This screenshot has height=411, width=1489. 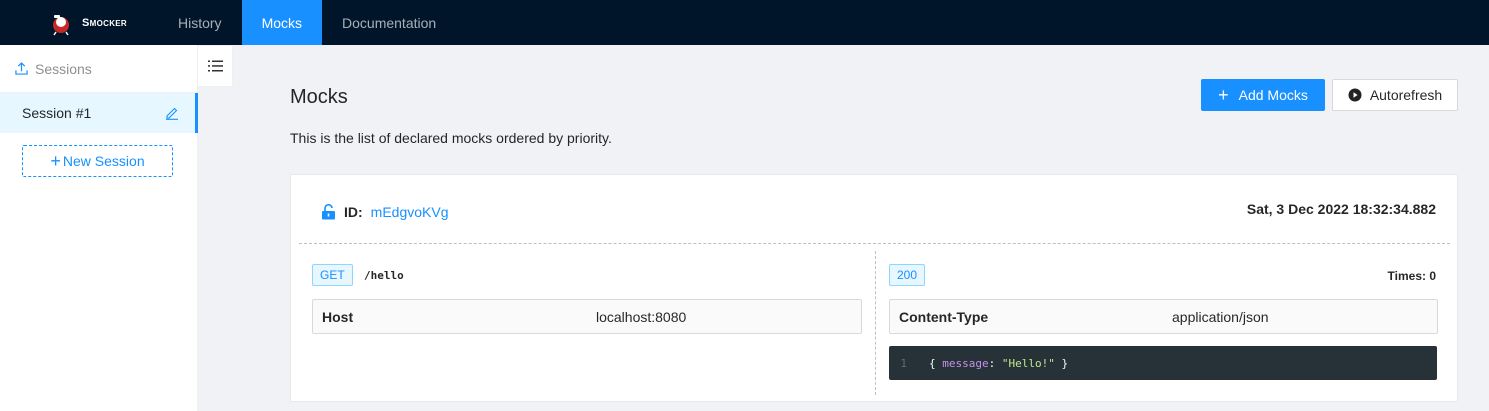 What do you see at coordinates (995, 363) in the screenshot?
I see `code-colon: :` at bounding box center [995, 363].